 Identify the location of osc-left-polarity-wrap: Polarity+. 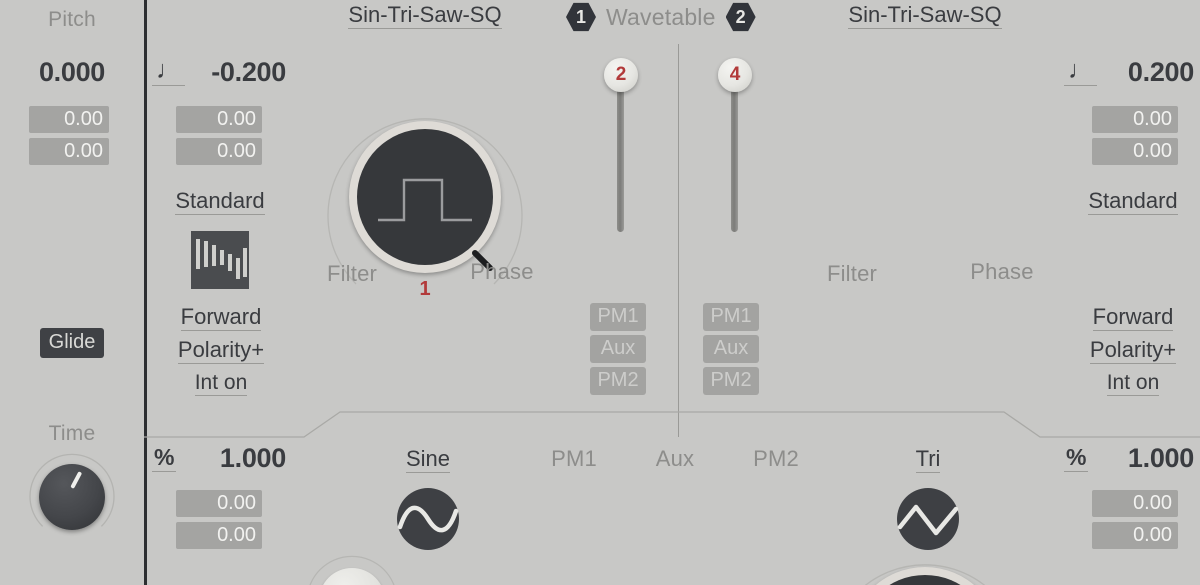
(221, 350).